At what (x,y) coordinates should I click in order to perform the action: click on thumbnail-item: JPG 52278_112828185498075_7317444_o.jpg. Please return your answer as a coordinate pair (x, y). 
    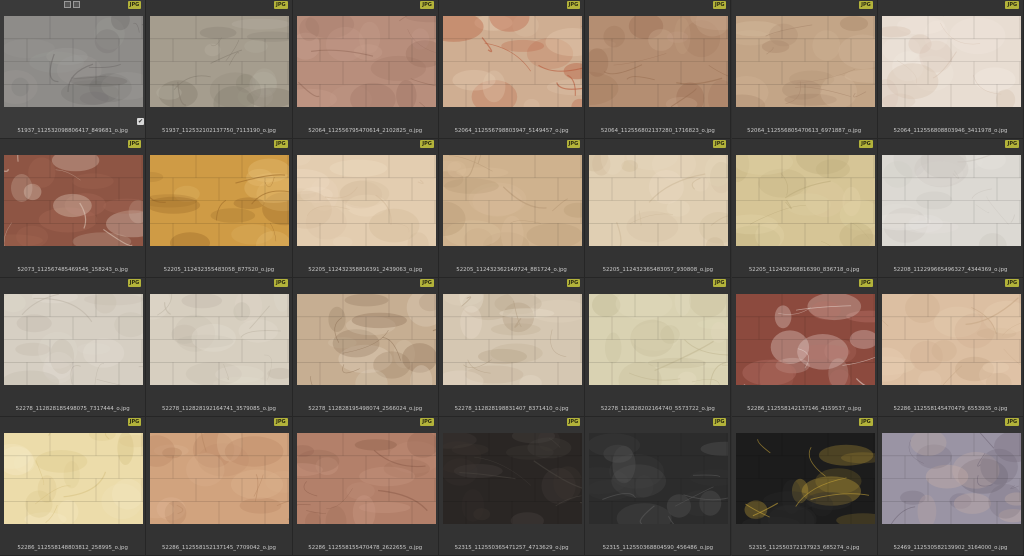
    Looking at the image, I should click on (73, 347).